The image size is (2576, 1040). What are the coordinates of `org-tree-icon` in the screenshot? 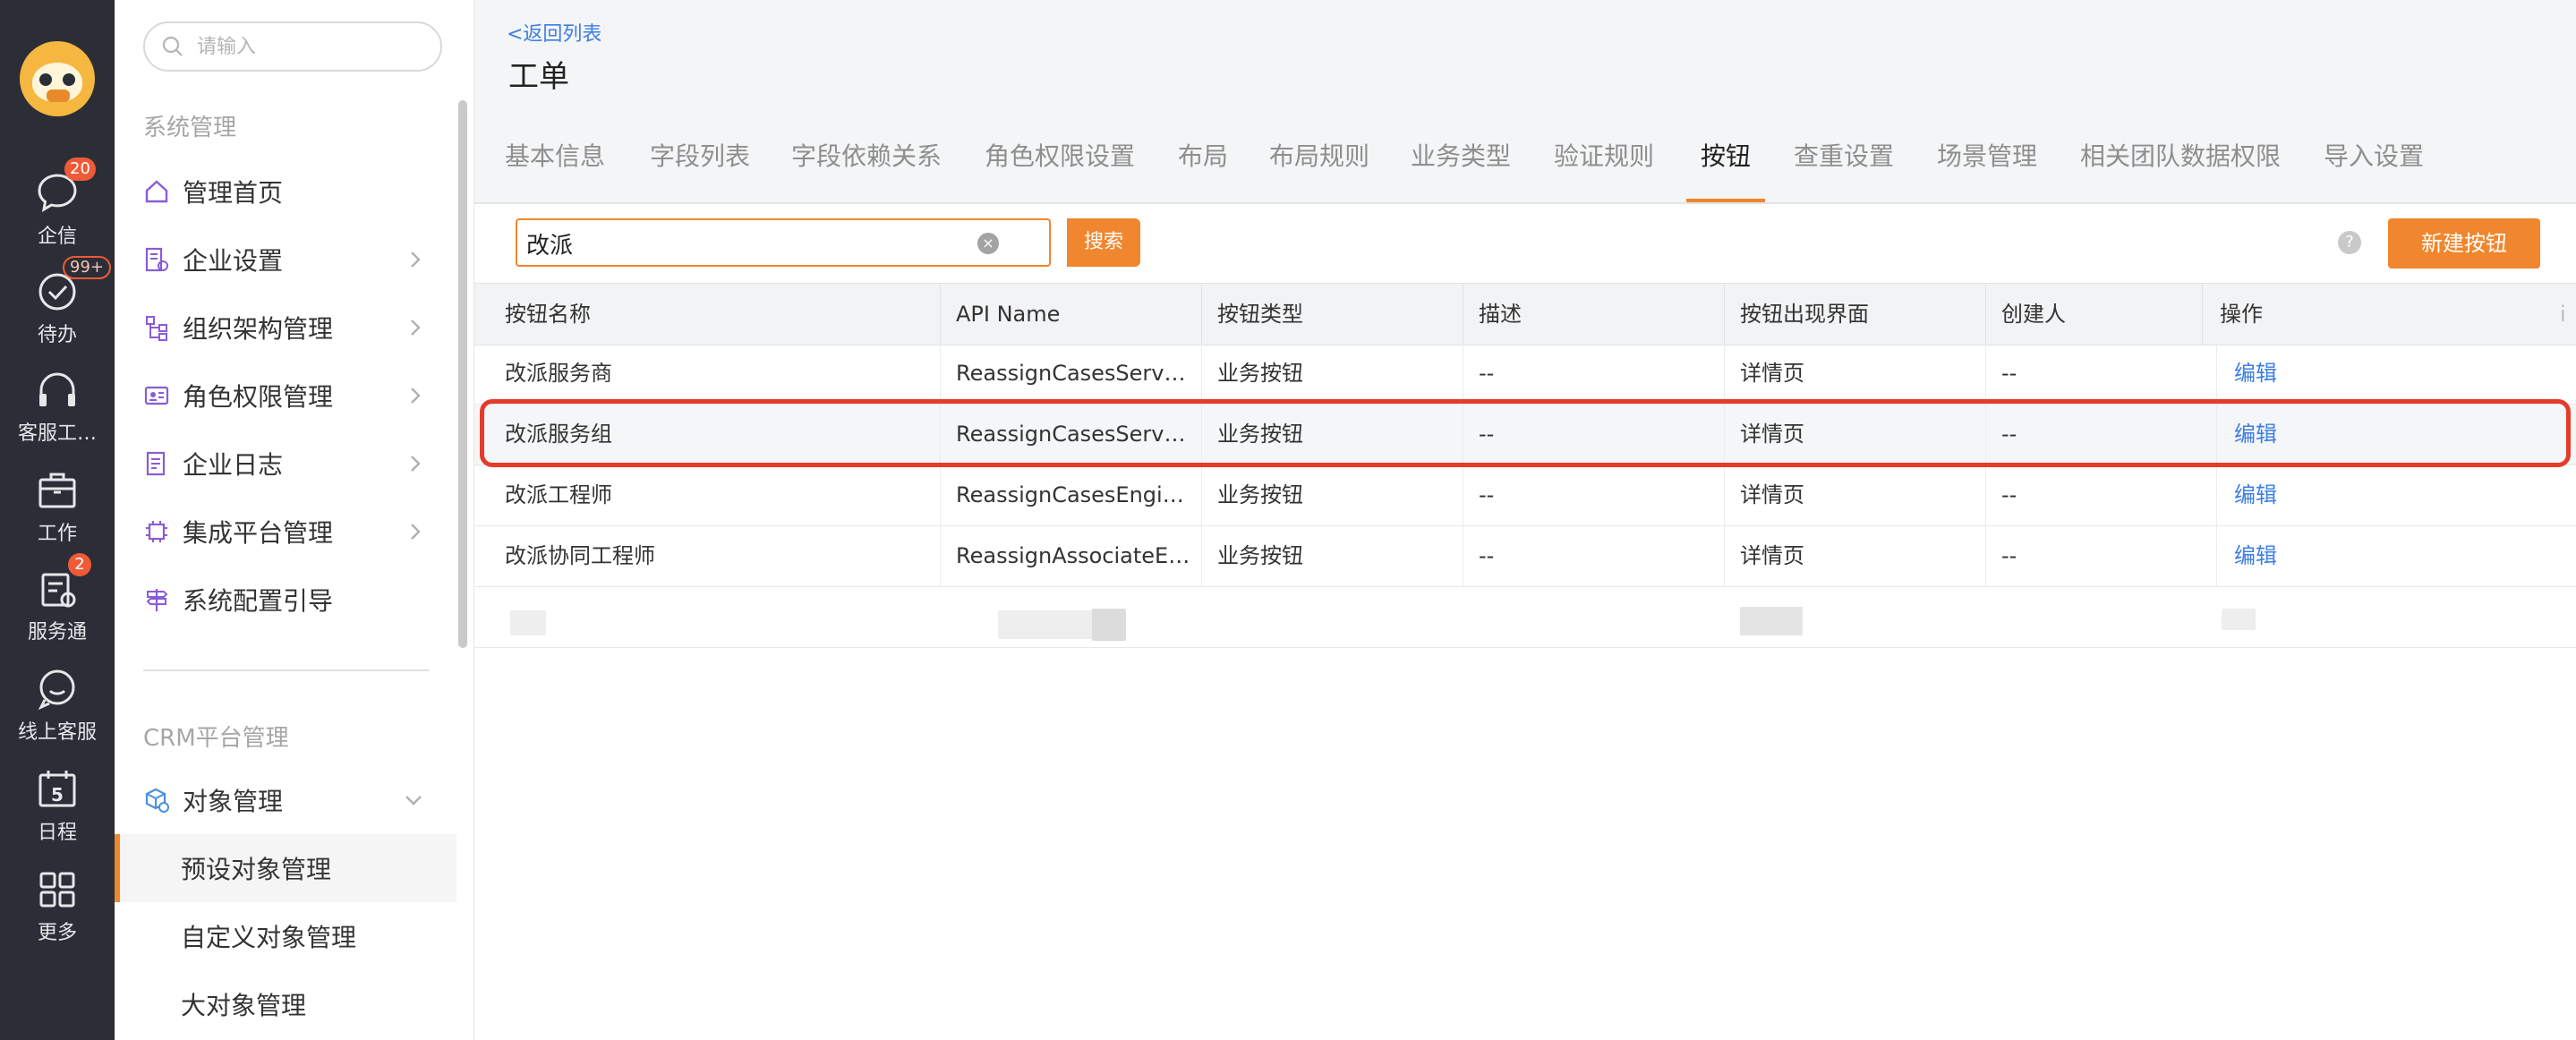 It's located at (156, 328).